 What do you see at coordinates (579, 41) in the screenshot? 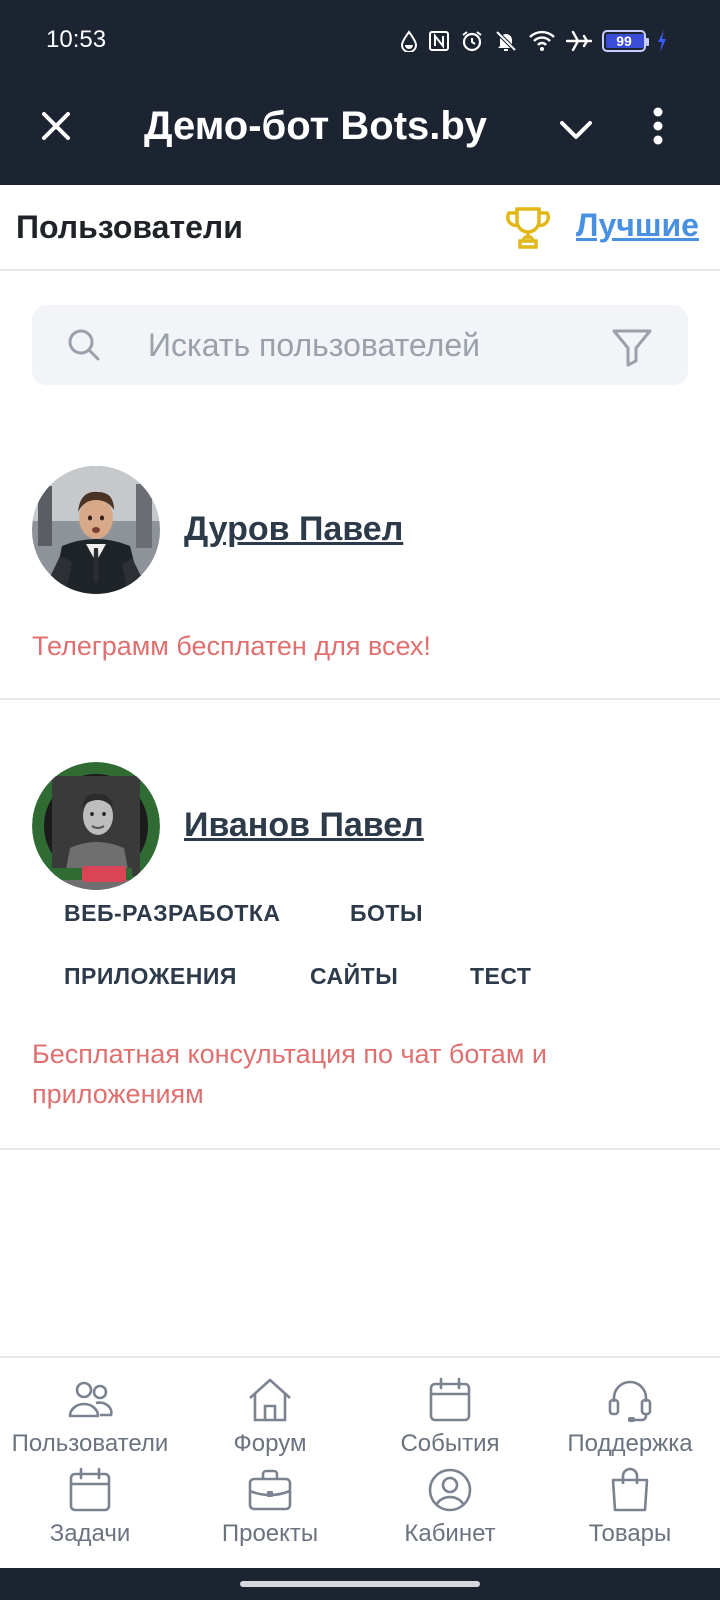
I see `airplane-icon` at bounding box center [579, 41].